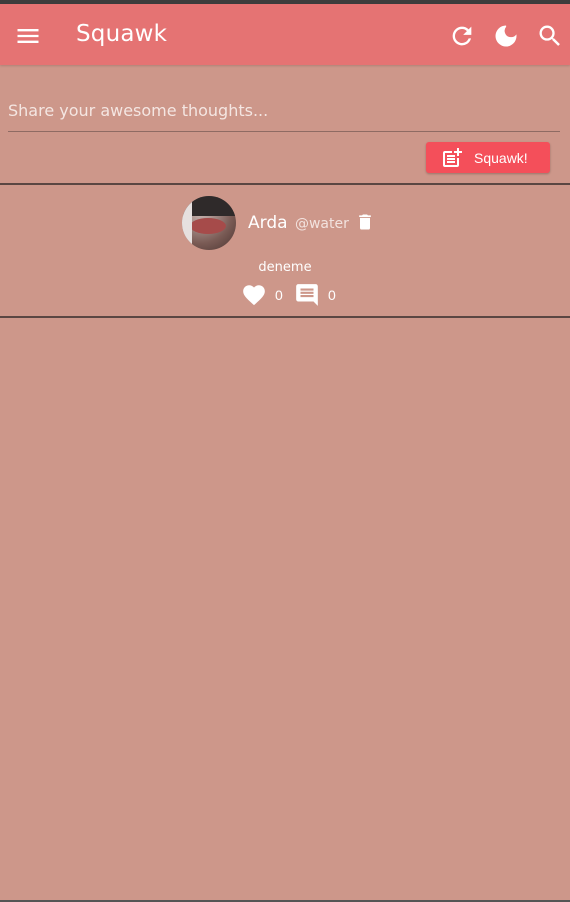  Describe the element at coordinates (550, 36) in the screenshot. I see `search-icon` at that location.